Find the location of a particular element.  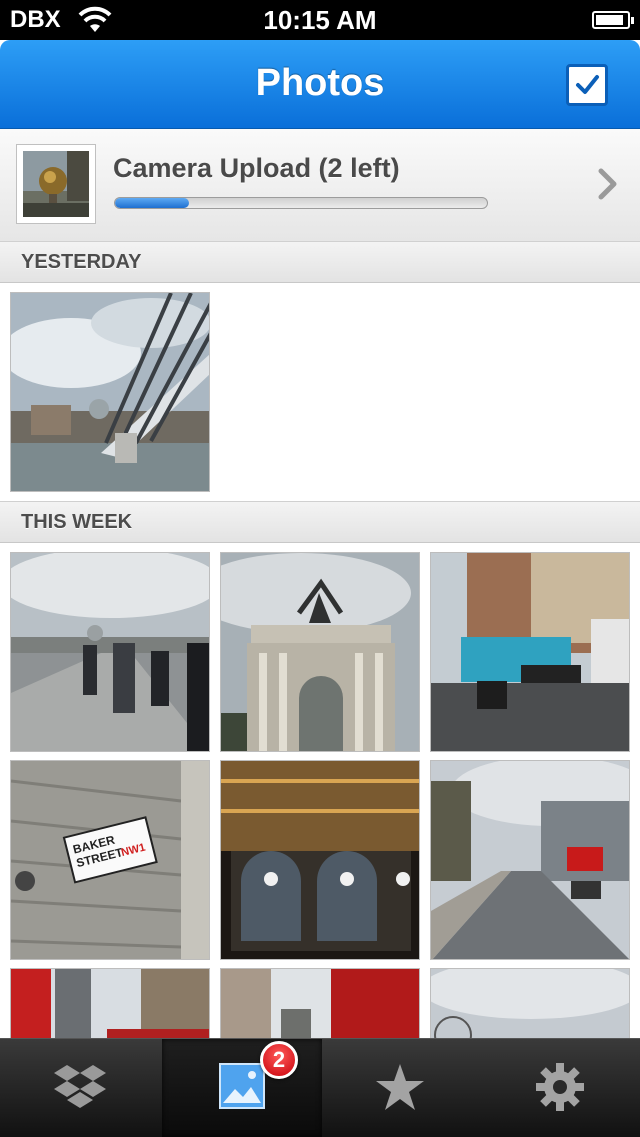

bridge-walkers-photo is located at coordinates (110, 652).